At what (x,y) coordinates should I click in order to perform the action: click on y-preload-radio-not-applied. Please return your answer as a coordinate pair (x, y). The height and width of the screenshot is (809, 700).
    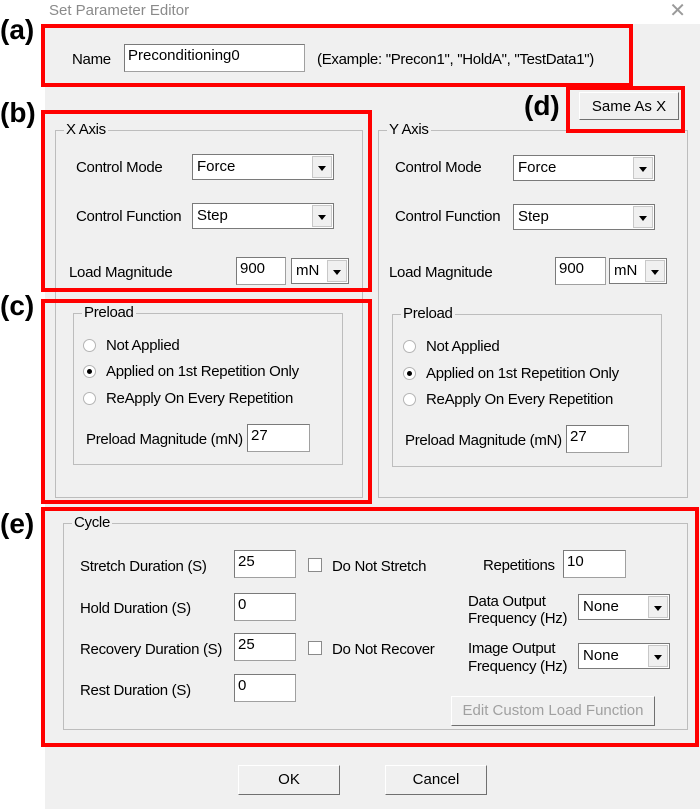
    Looking at the image, I should click on (409, 346).